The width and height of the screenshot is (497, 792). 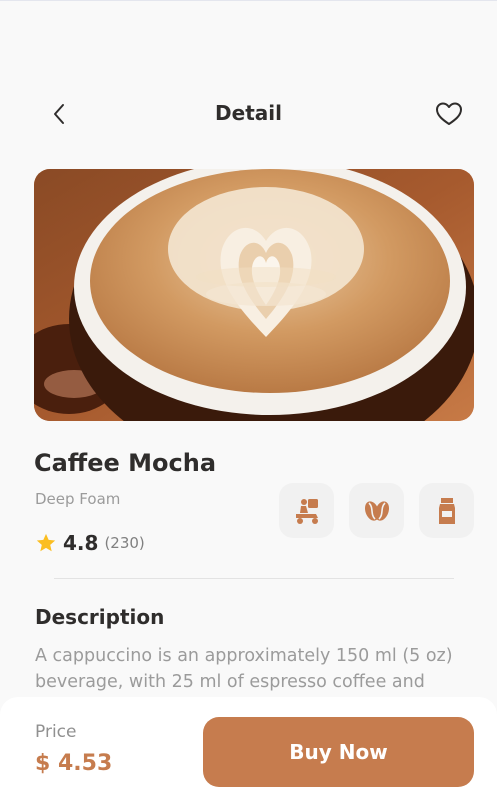 What do you see at coordinates (46, 542) in the screenshot?
I see `star-icon` at bounding box center [46, 542].